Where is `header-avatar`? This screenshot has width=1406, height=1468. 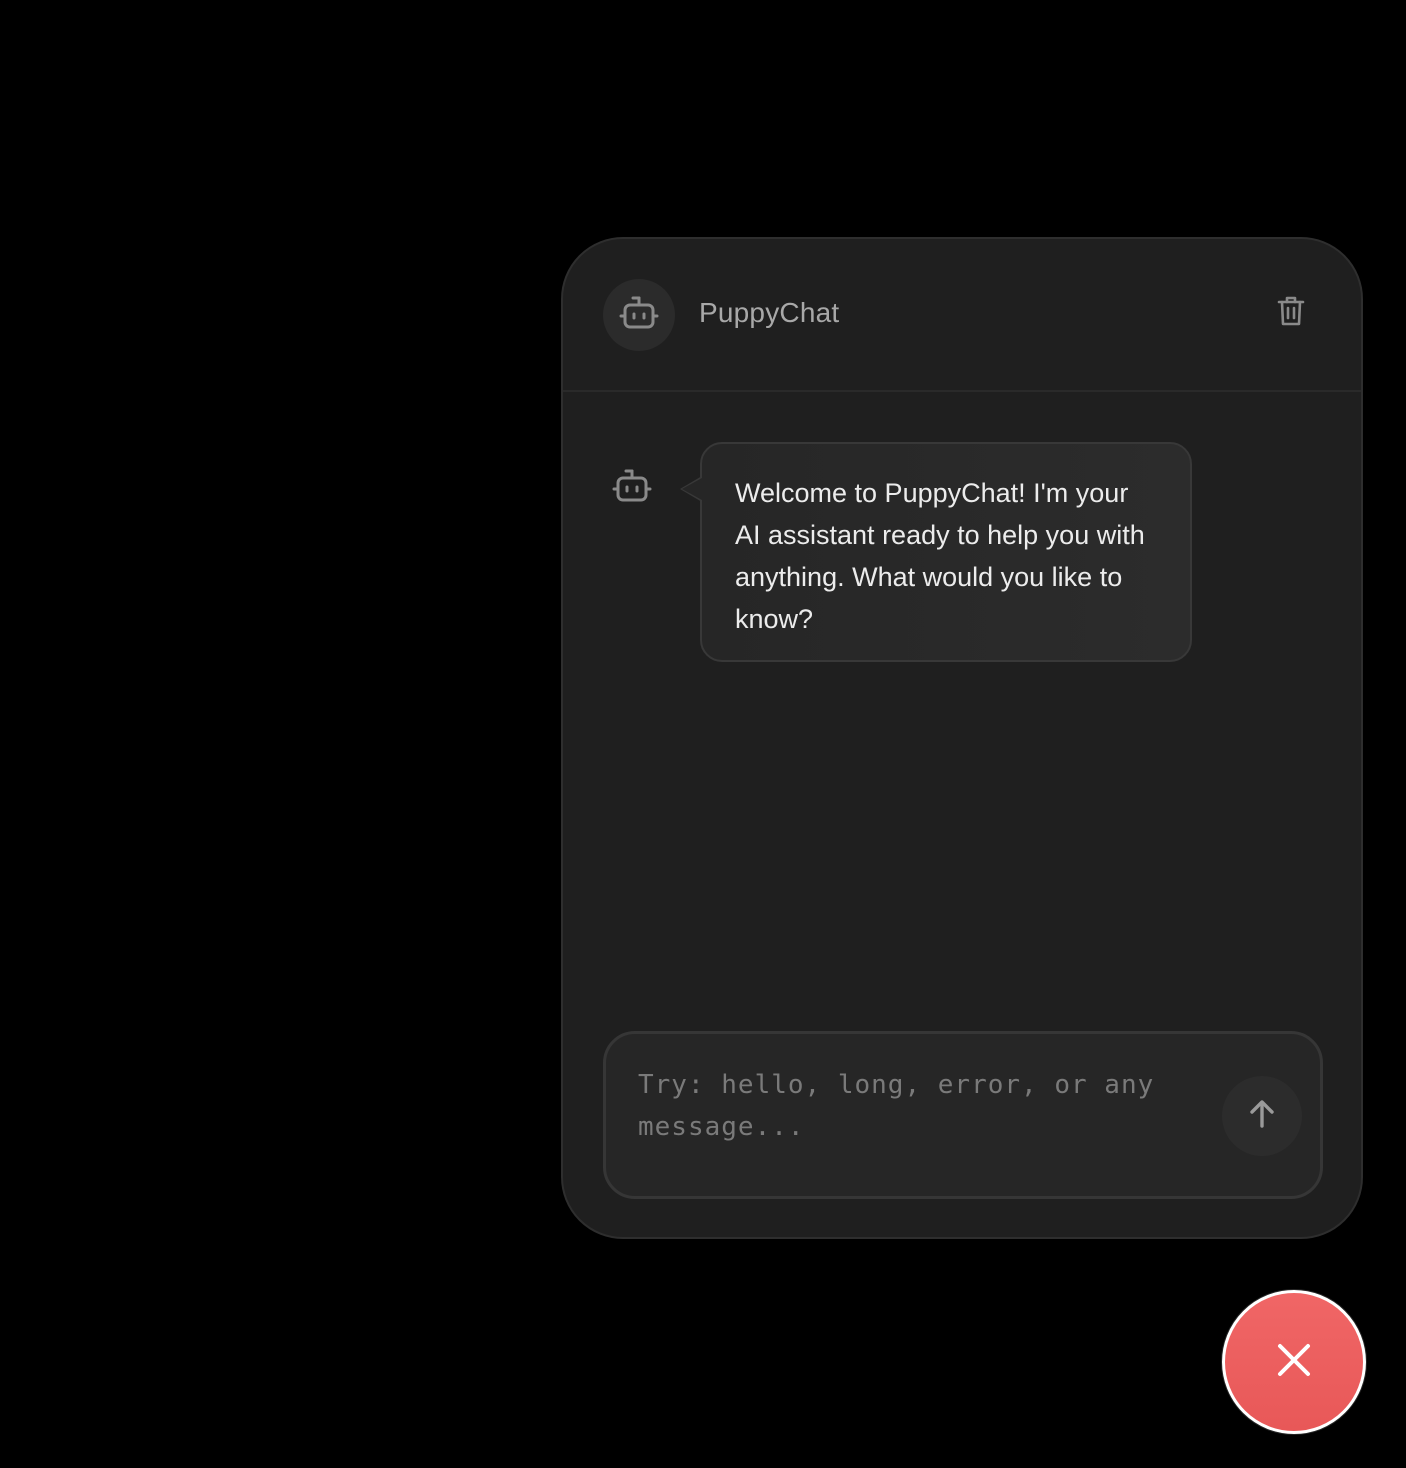
header-avatar is located at coordinates (639, 315).